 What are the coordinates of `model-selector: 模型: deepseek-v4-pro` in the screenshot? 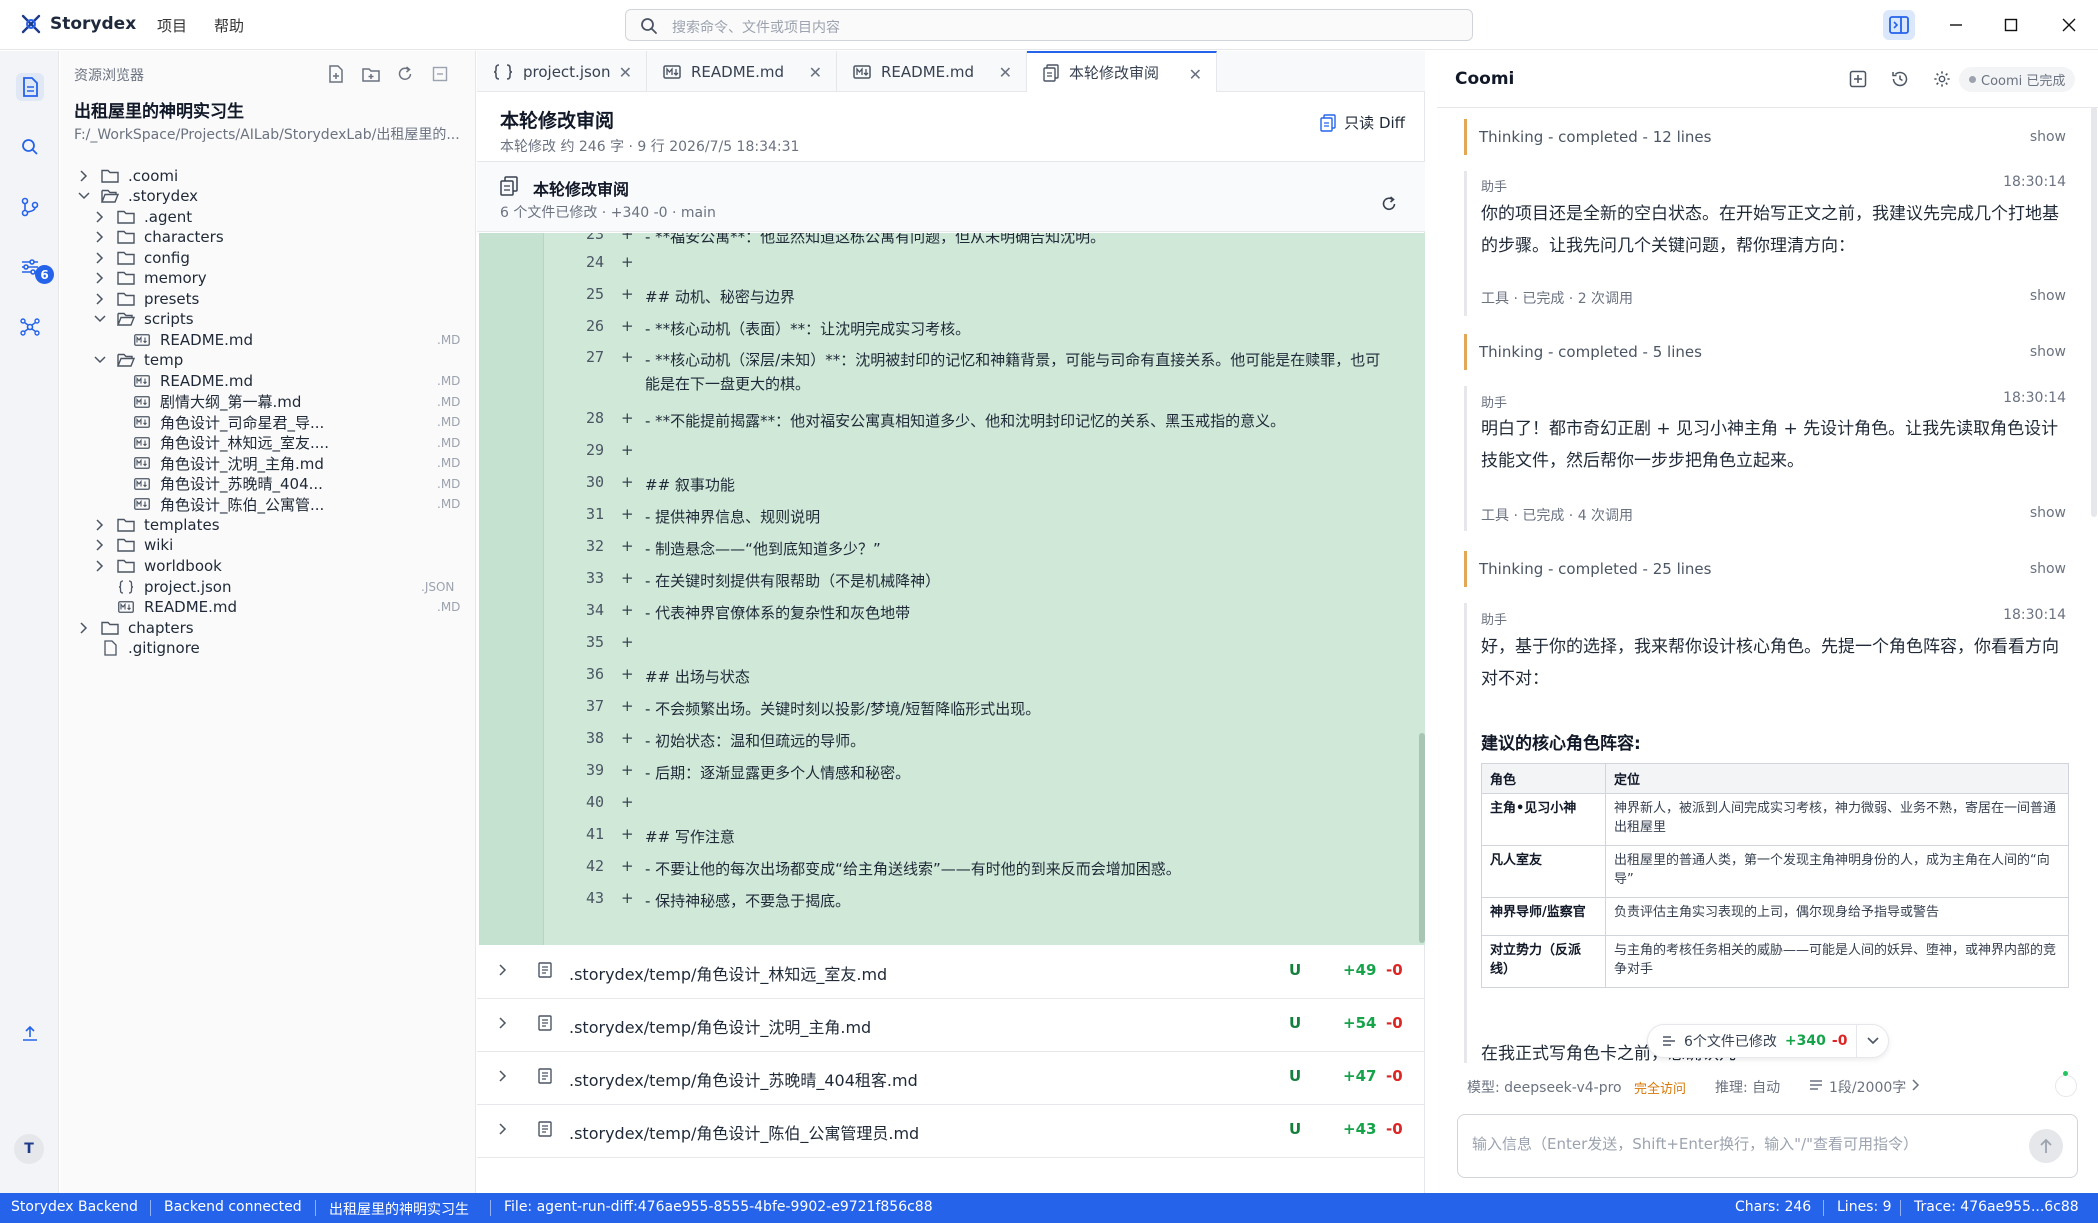 It's located at (1544, 1087).